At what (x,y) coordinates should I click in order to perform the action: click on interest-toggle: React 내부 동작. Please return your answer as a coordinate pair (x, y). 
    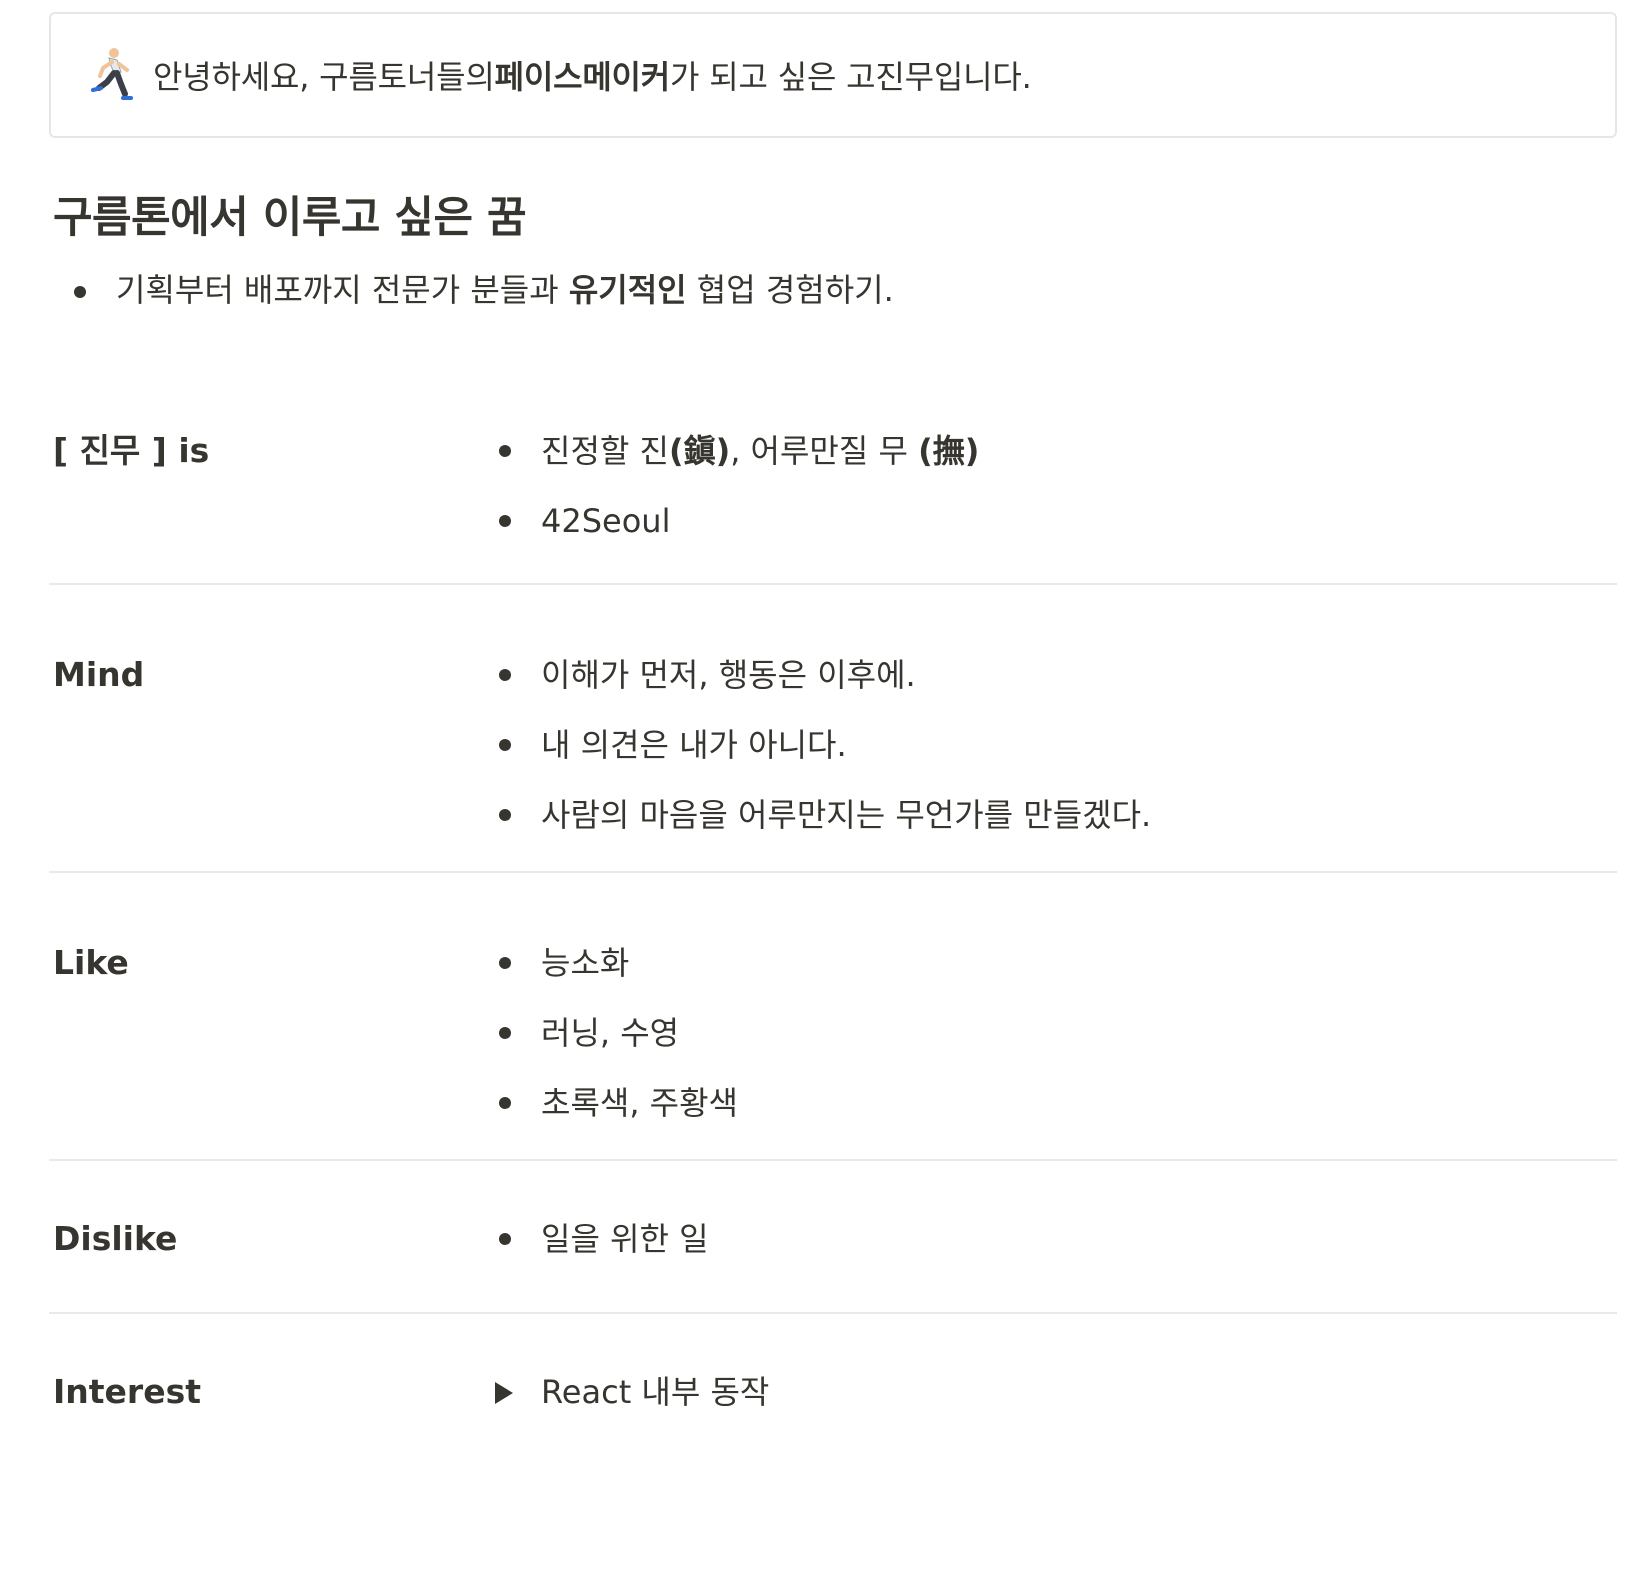
    Looking at the image, I should click on (611, 1392).